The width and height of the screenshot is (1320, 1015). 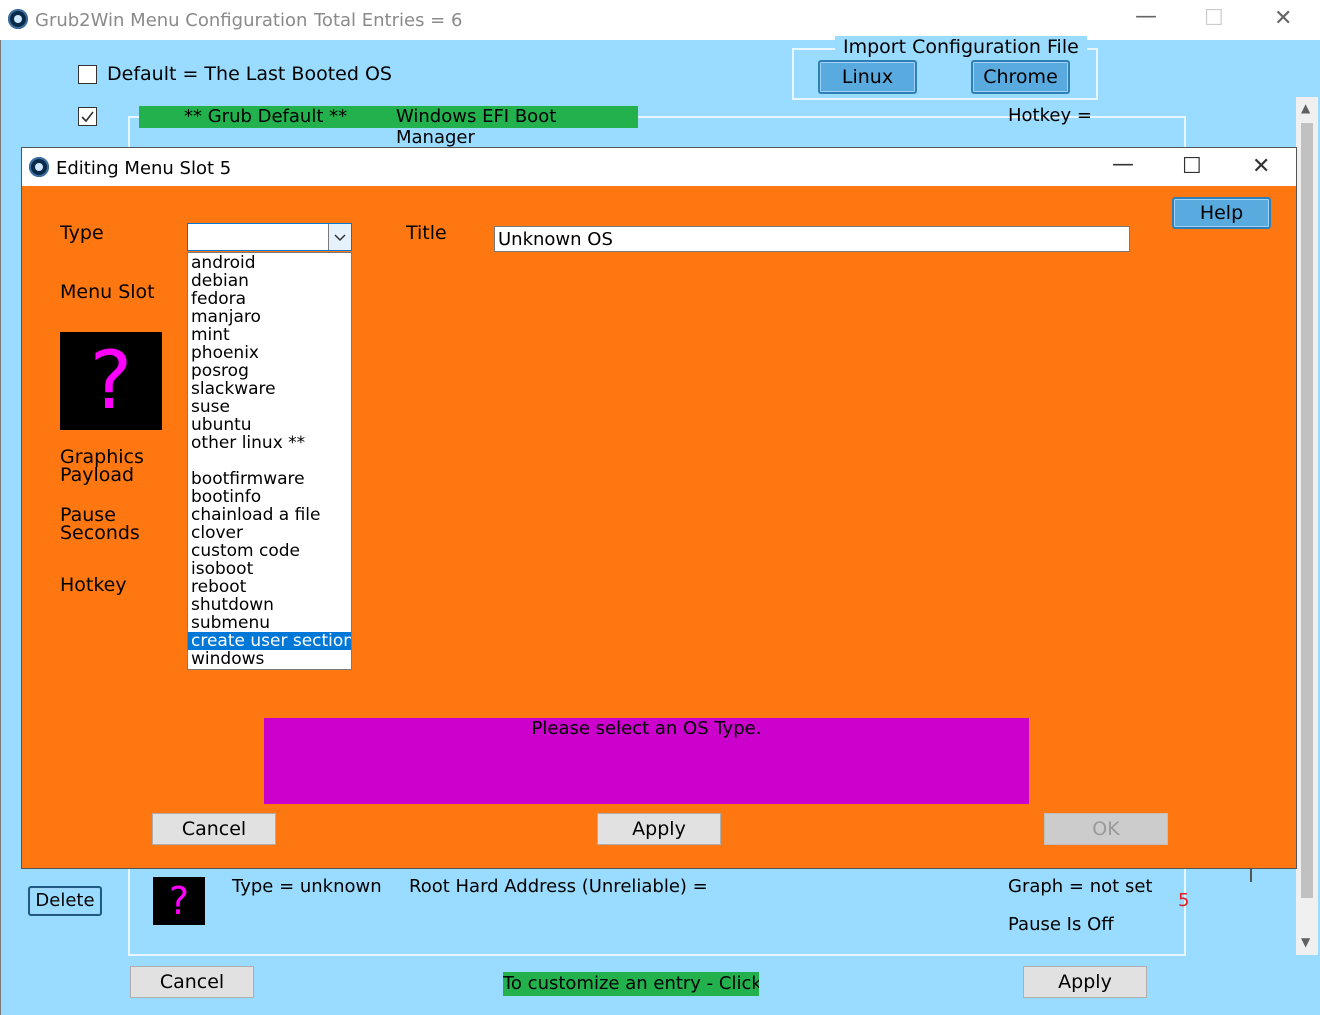 What do you see at coordinates (269, 497) in the screenshot?
I see `type-option-bootinfo: bootinfo` at bounding box center [269, 497].